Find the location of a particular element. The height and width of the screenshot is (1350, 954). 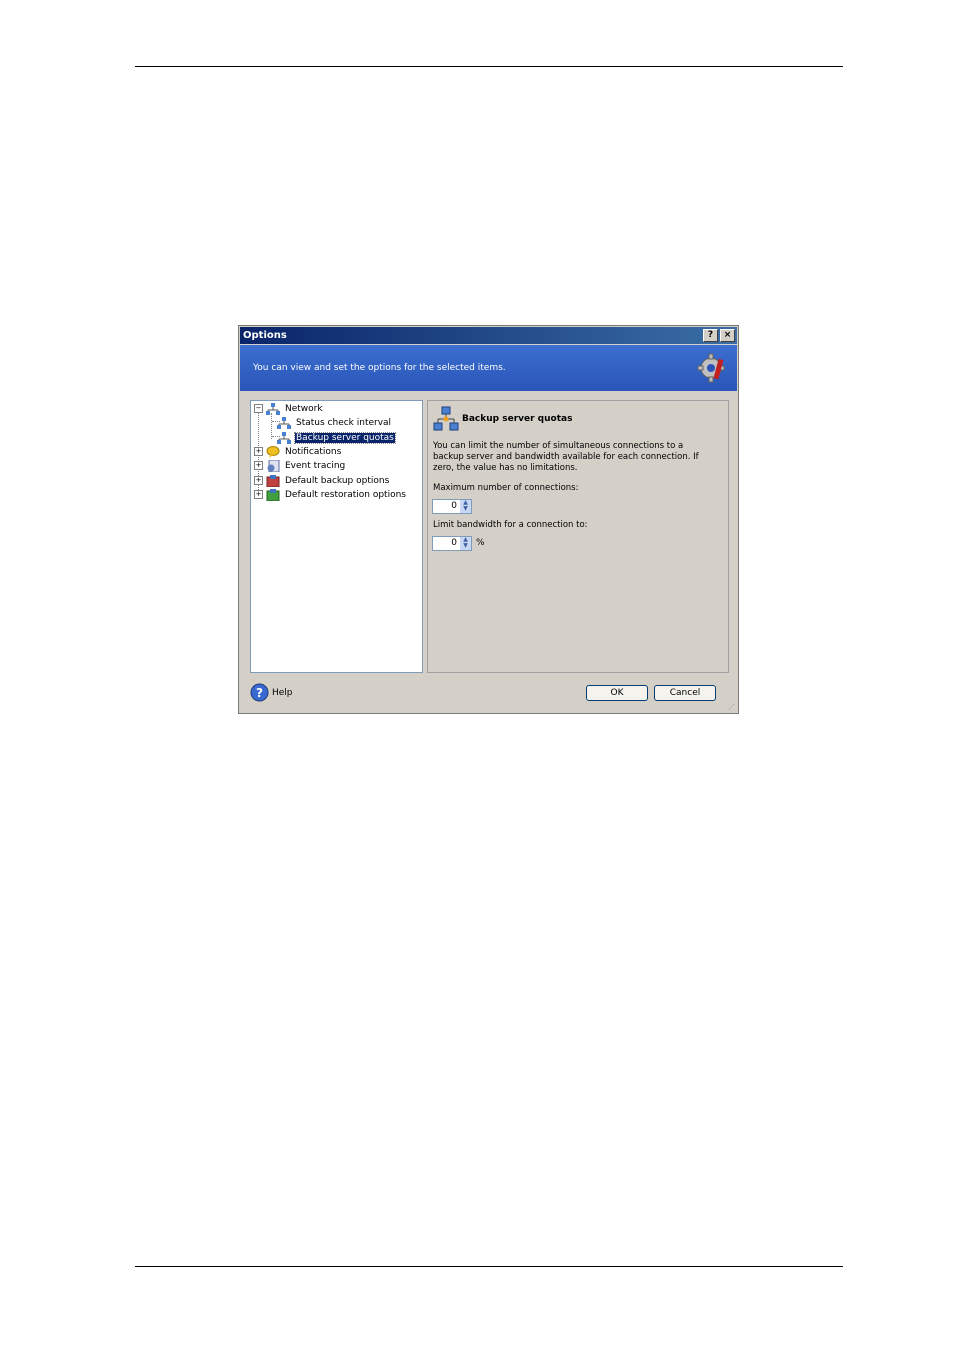

close-button: × is located at coordinates (727, 335).